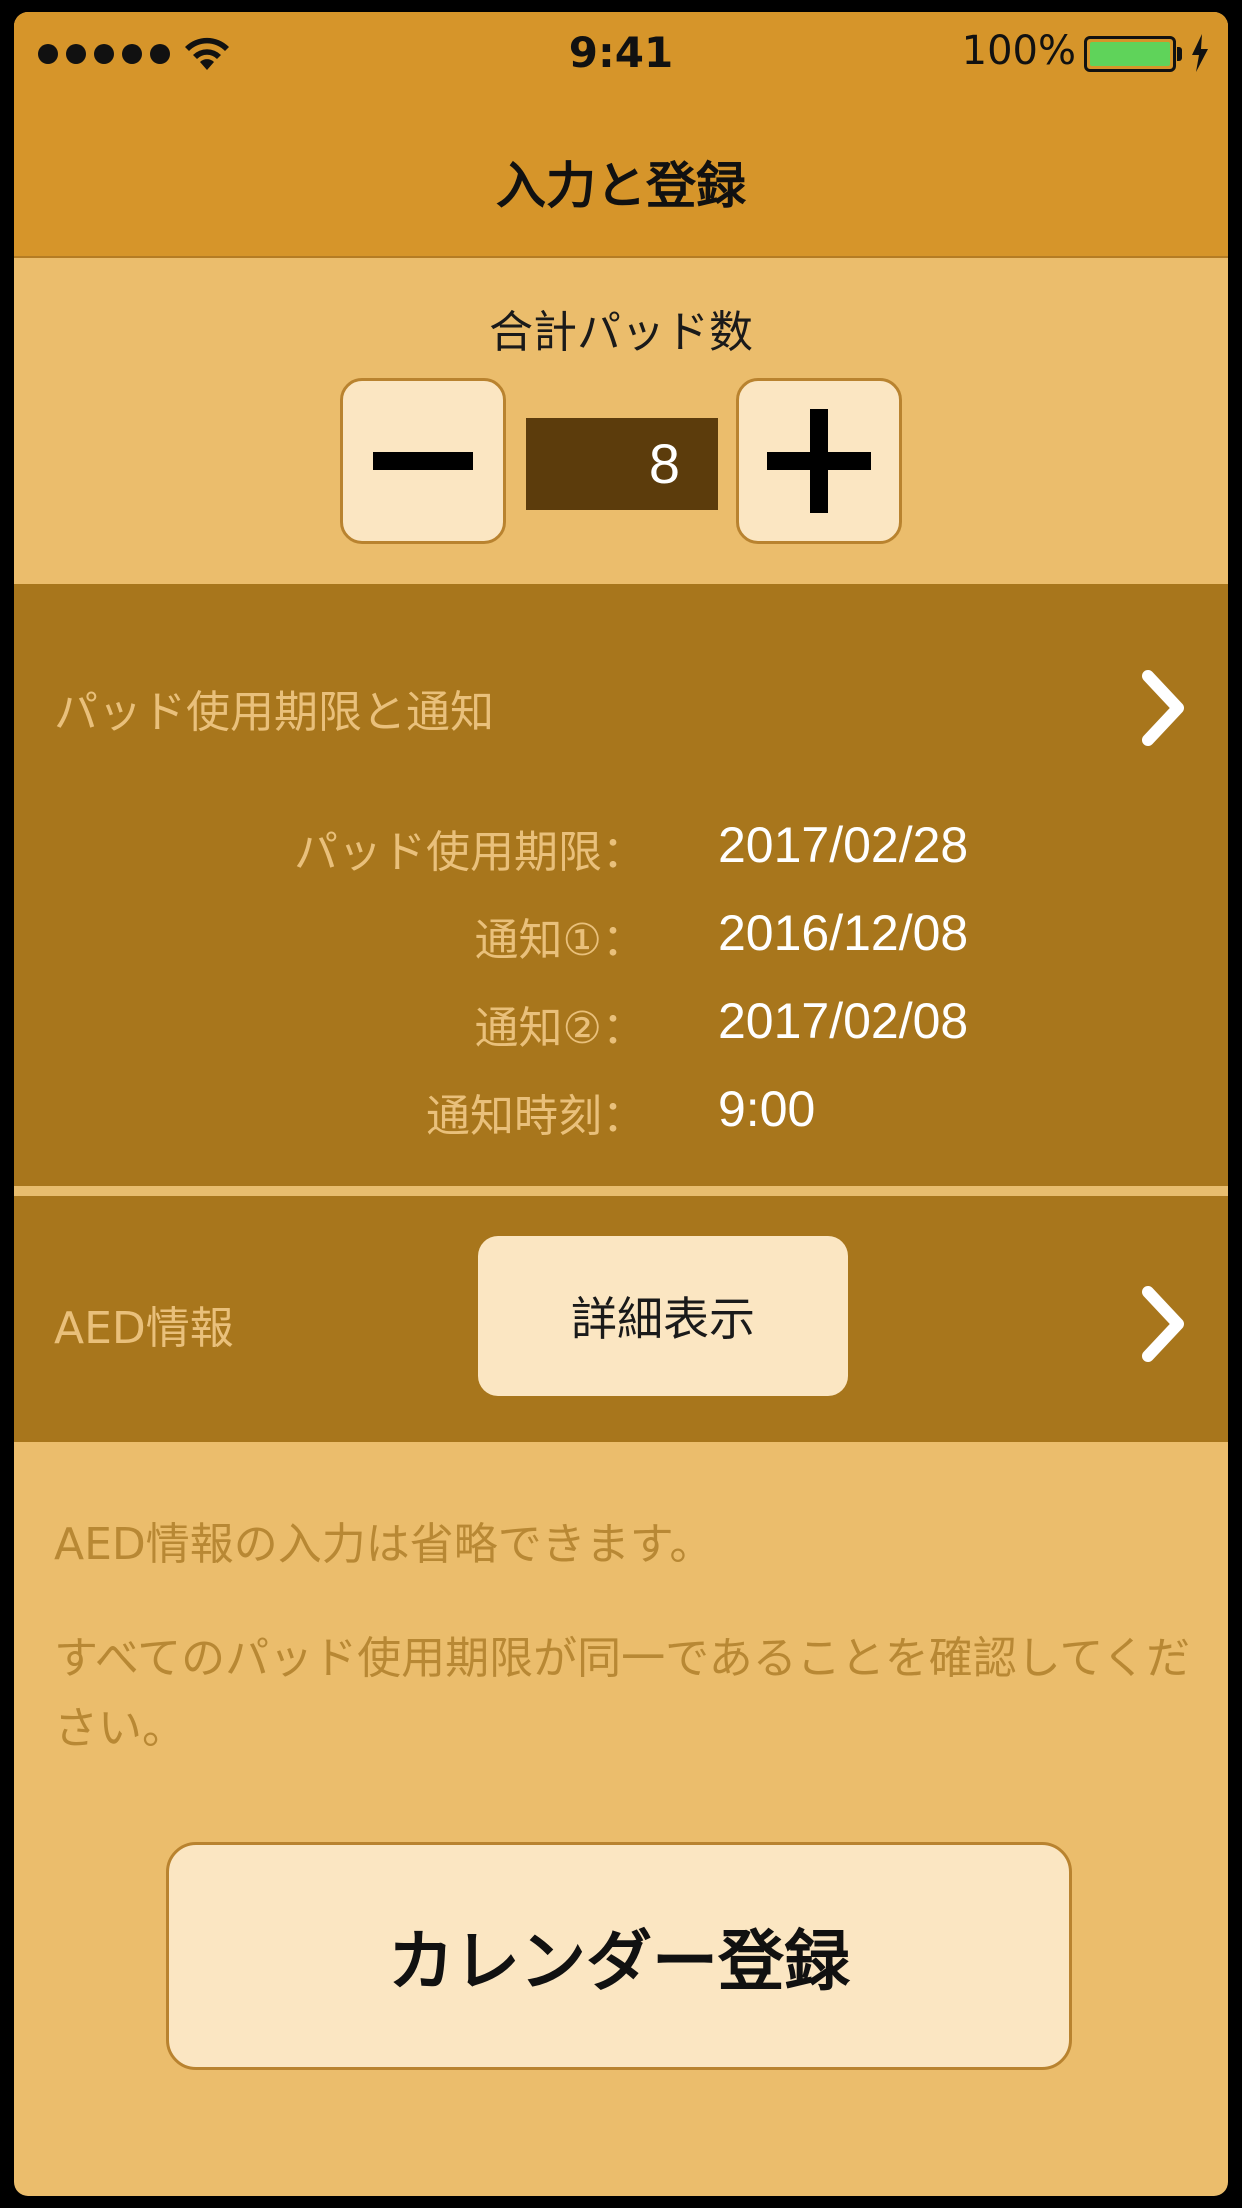 This screenshot has width=1242, height=2208. What do you see at coordinates (384, 1544) in the screenshot?
I see `note-aed-optional: AED情報の入力は省略できます。` at bounding box center [384, 1544].